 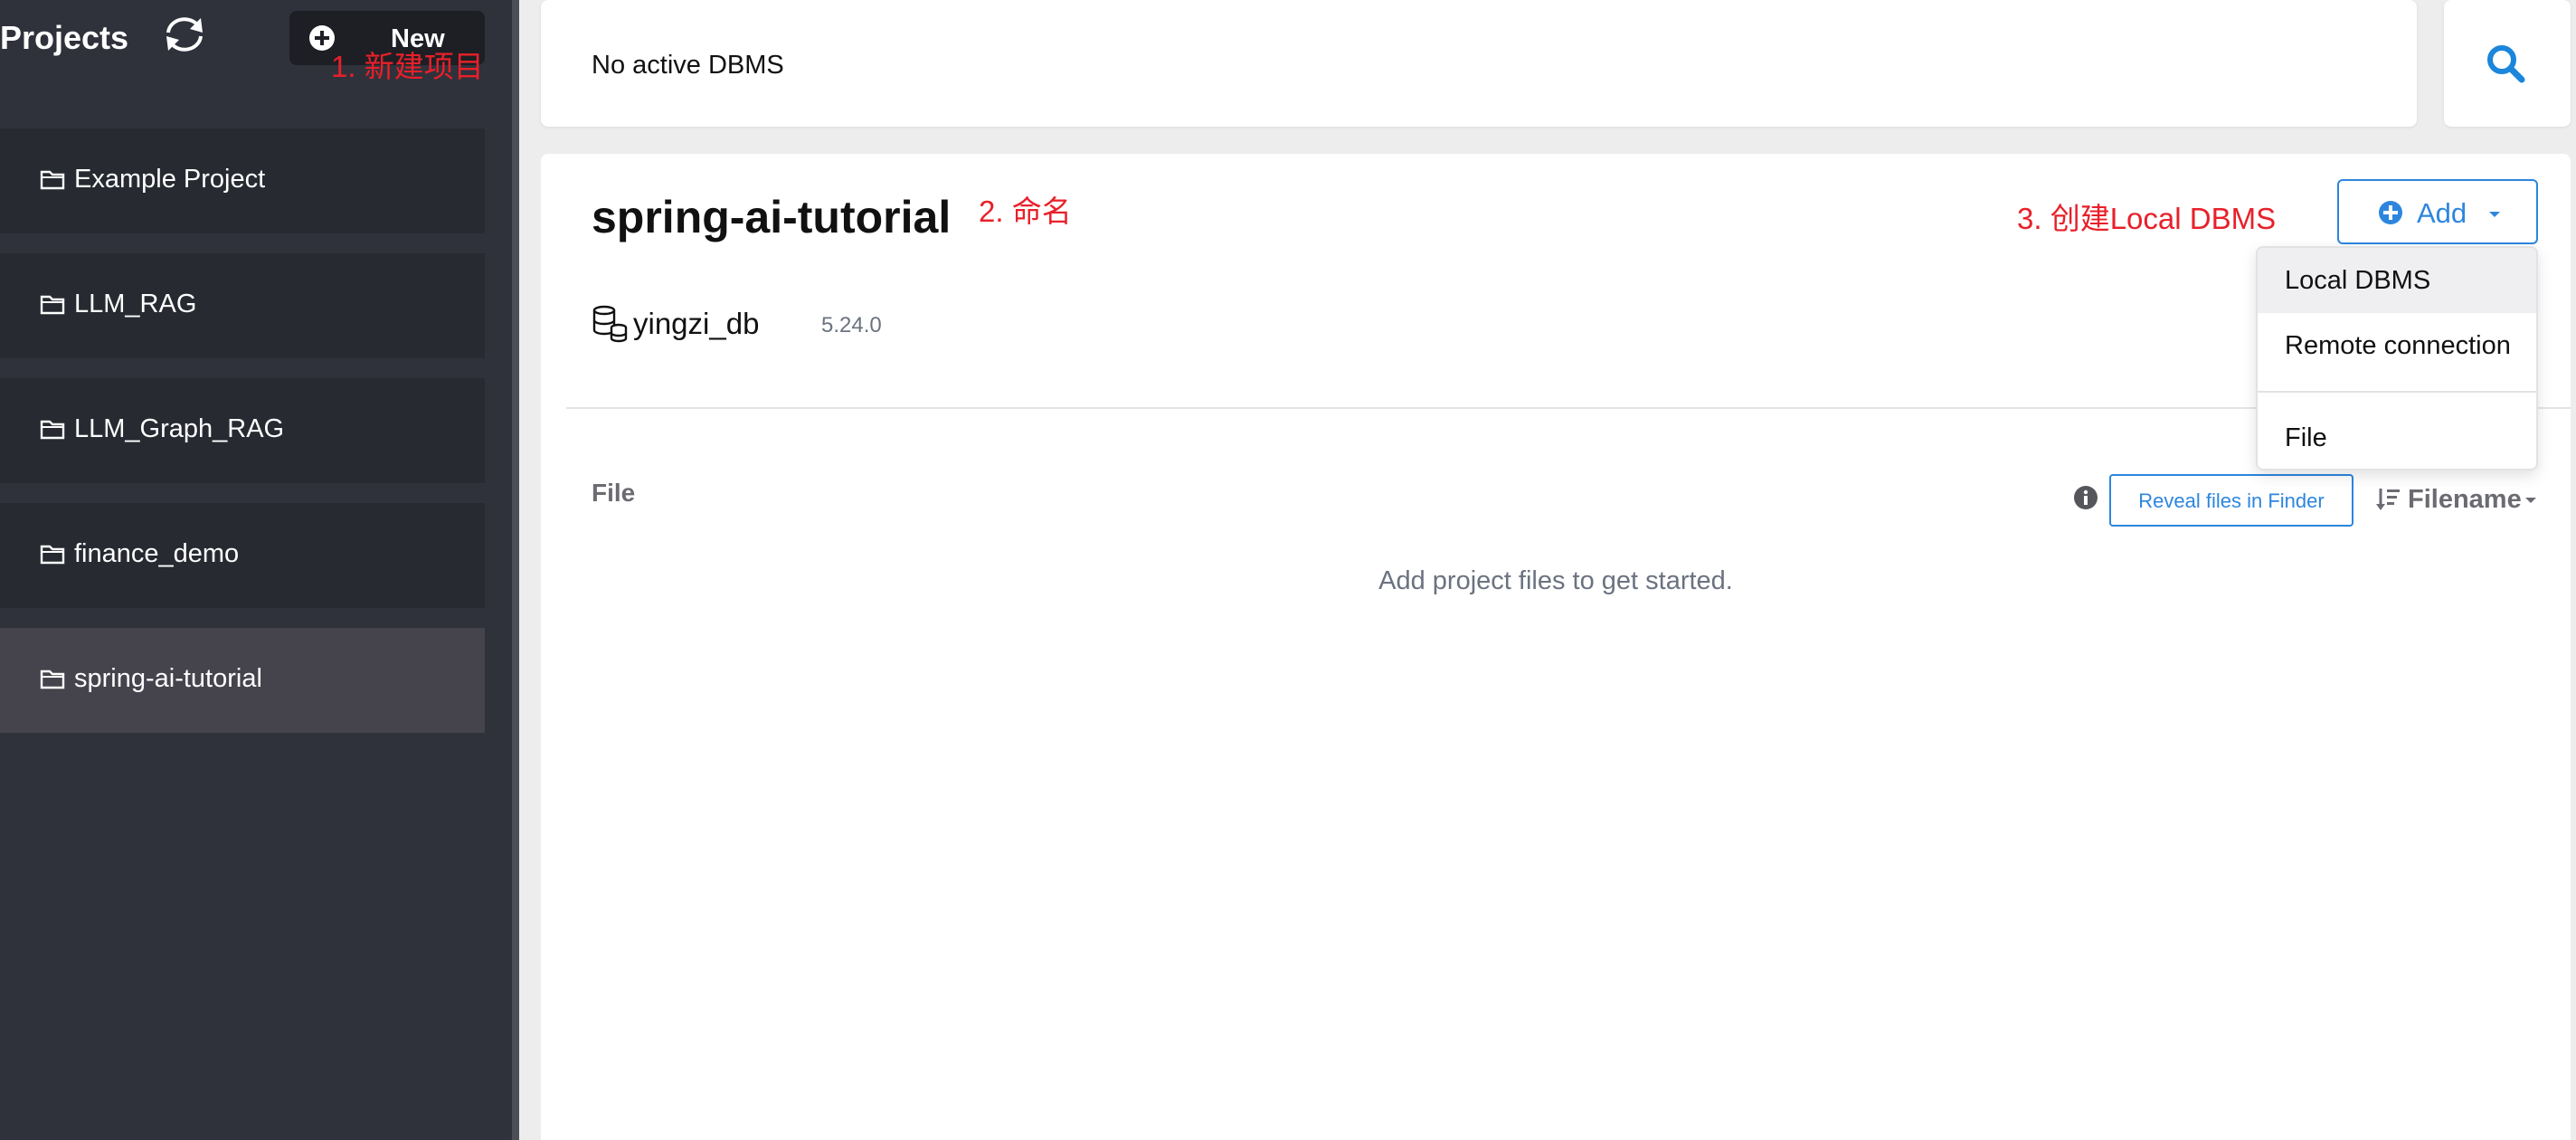 What do you see at coordinates (2397, 392) in the screenshot?
I see `menu-divider` at bounding box center [2397, 392].